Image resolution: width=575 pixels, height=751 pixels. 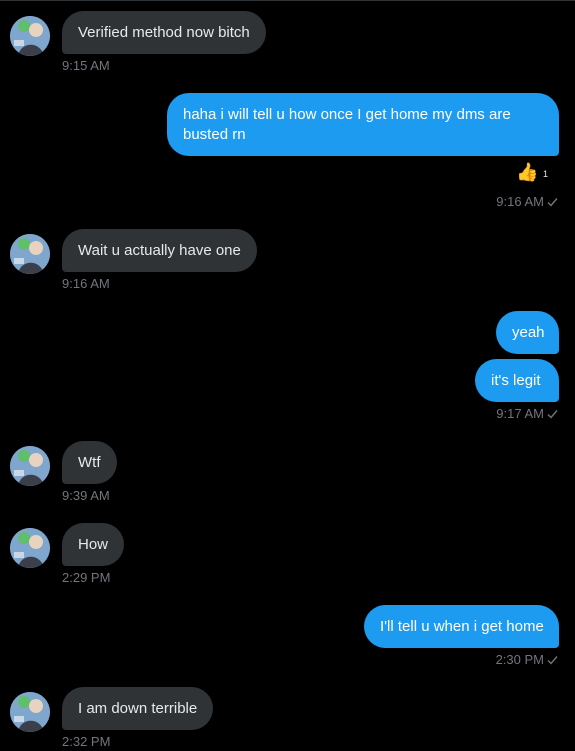 What do you see at coordinates (159, 250) in the screenshot?
I see `message-bubble: Wait u actually have one` at bounding box center [159, 250].